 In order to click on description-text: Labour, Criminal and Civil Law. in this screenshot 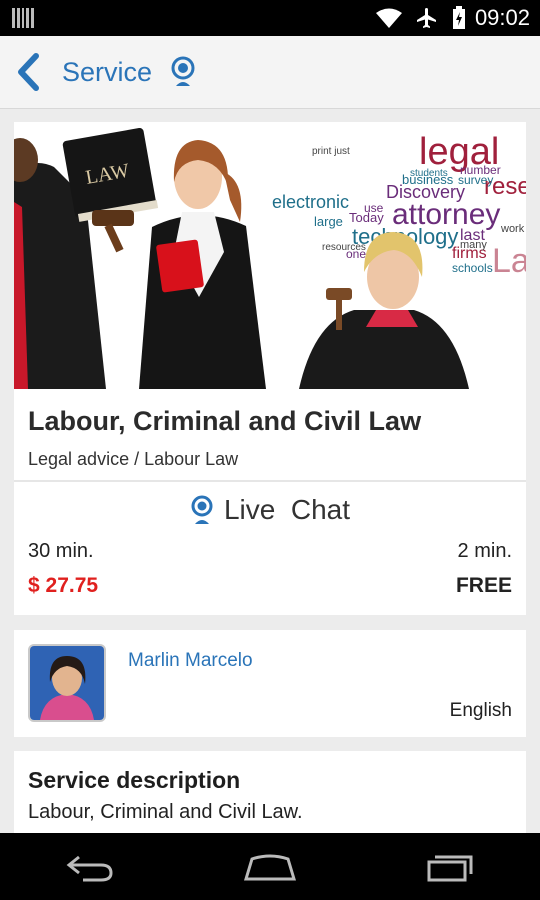, I will do `click(165, 812)`.